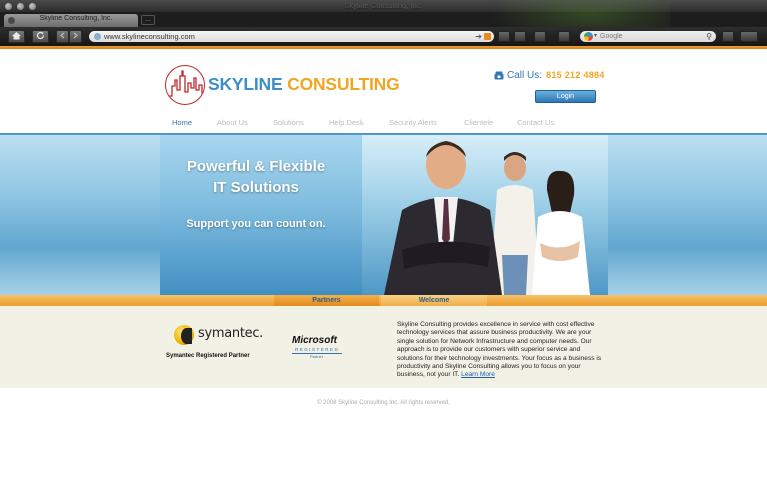 Image resolution: width=767 pixels, height=500 pixels. I want to click on back-button, so click(62, 36).